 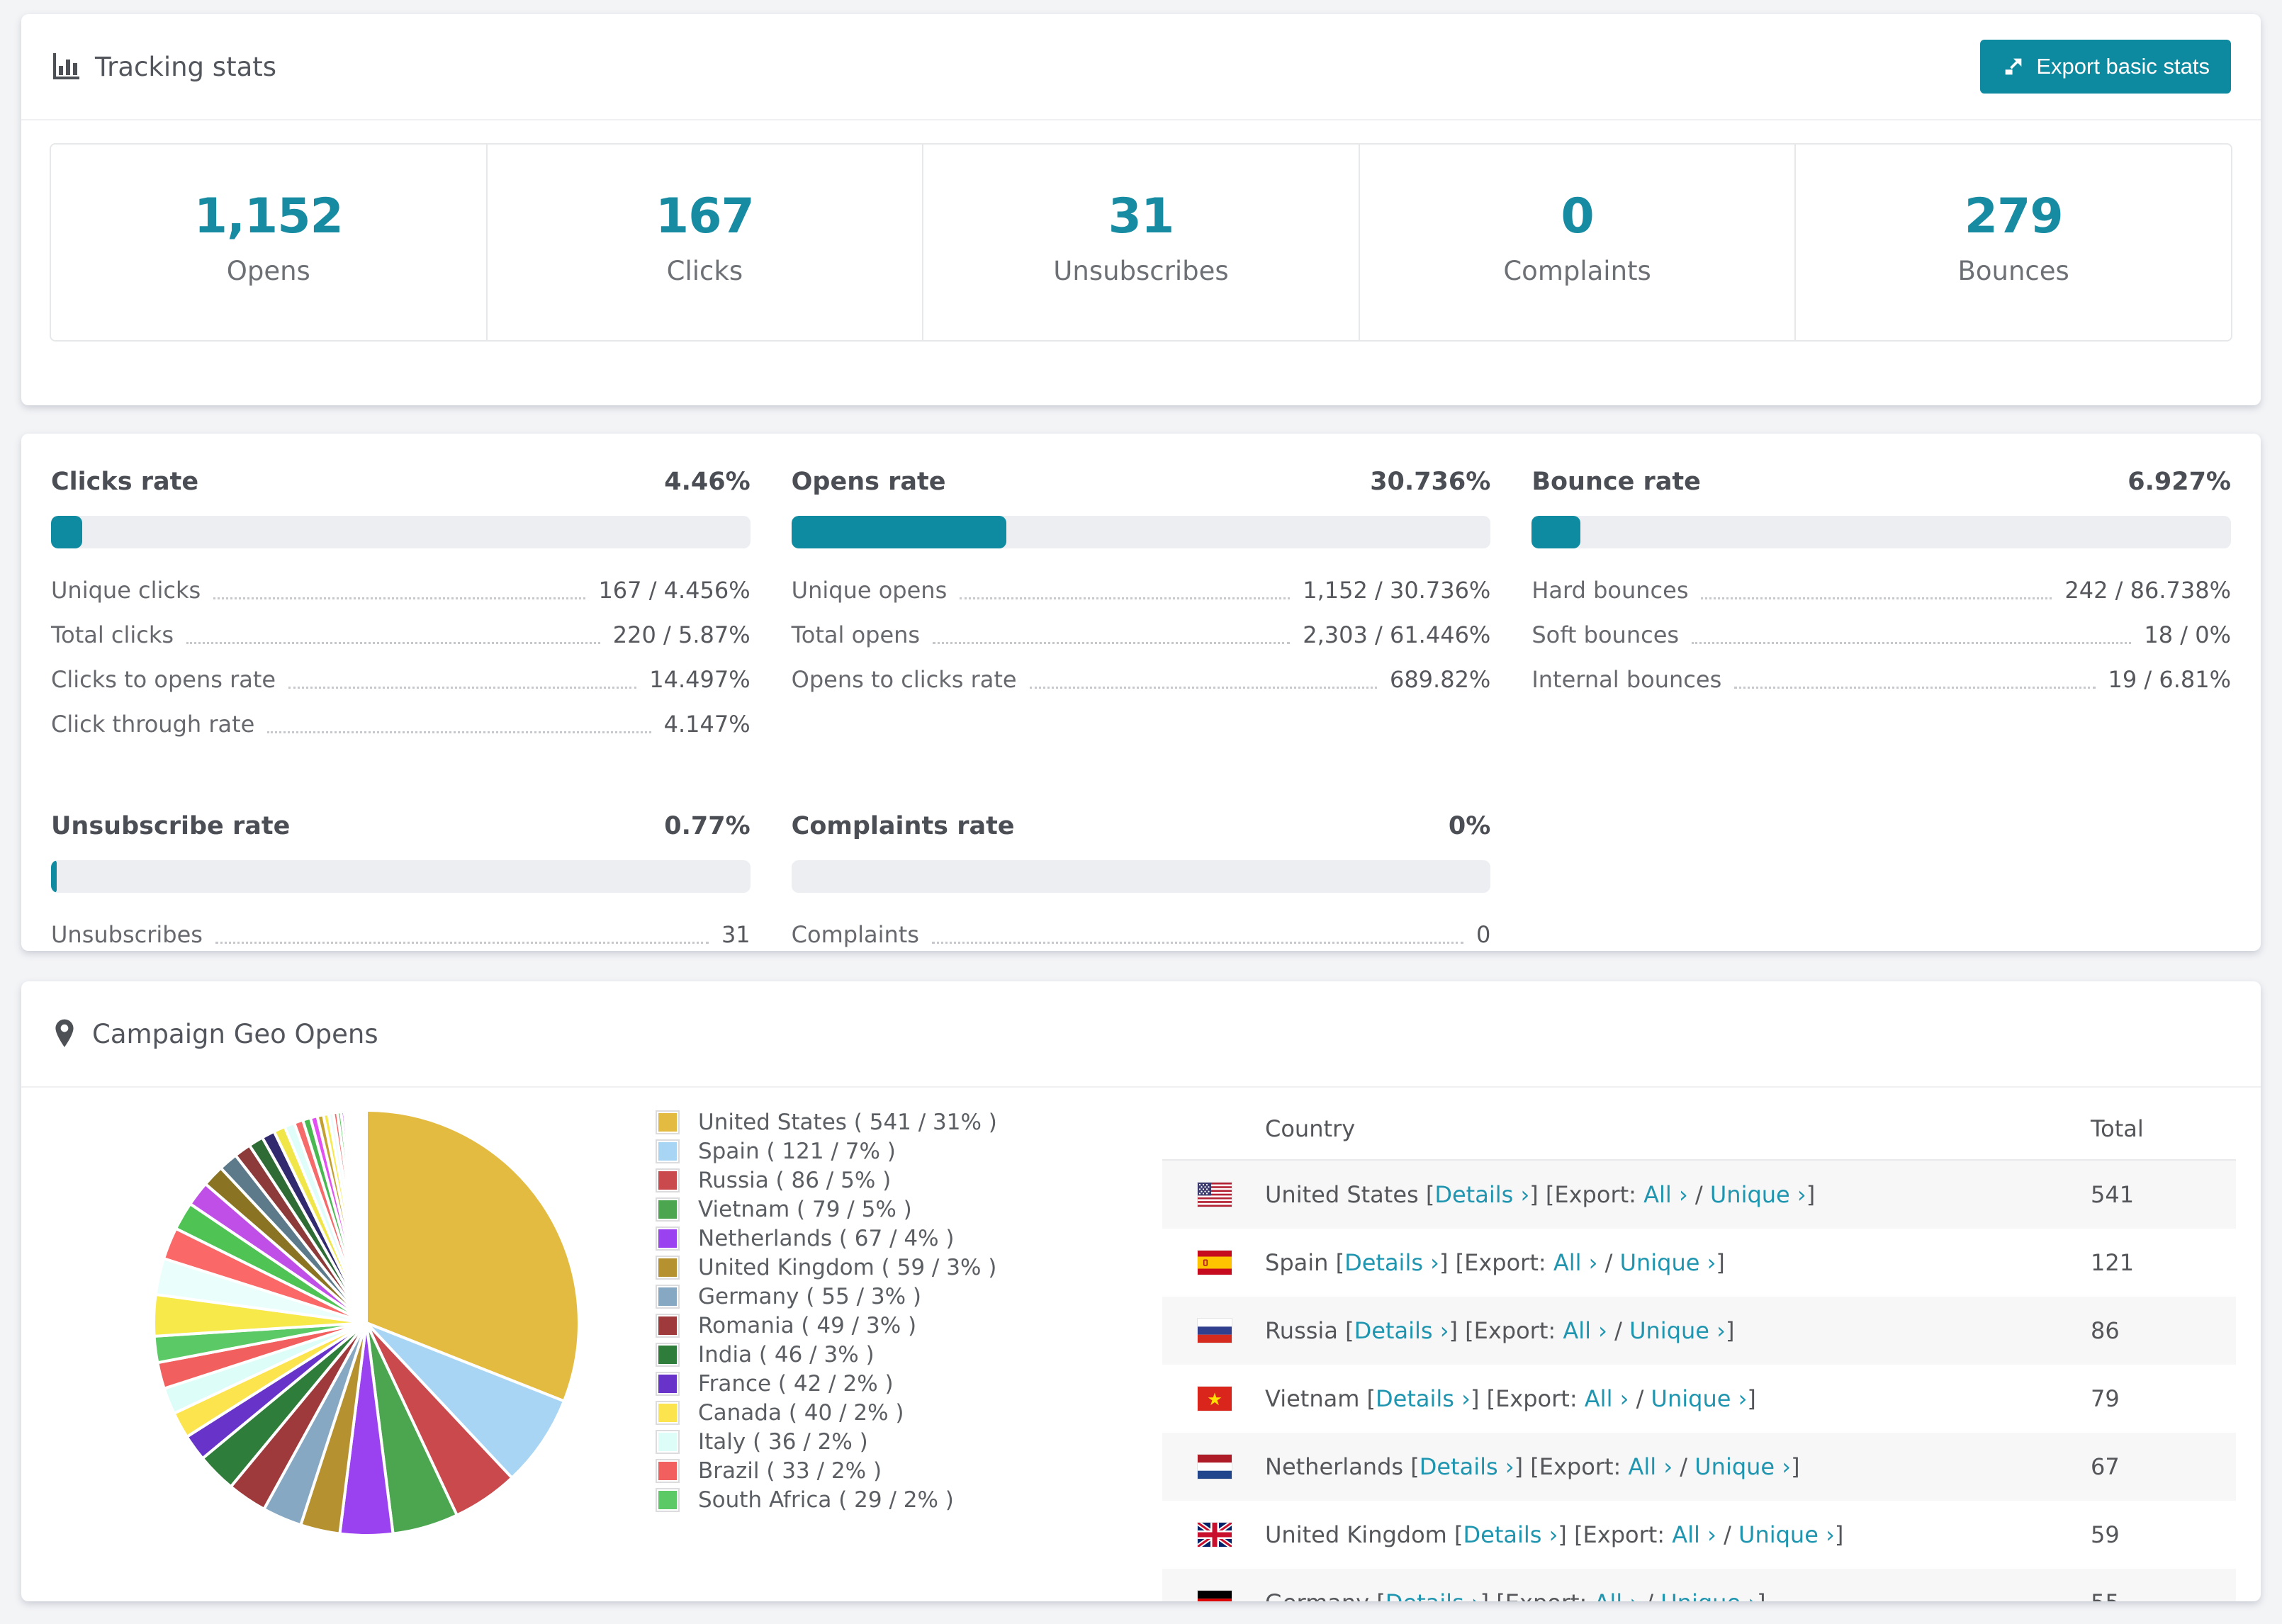 What do you see at coordinates (826, 1210) in the screenshot?
I see `legend-item: Vietnam ( 79 / 5% )` at bounding box center [826, 1210].